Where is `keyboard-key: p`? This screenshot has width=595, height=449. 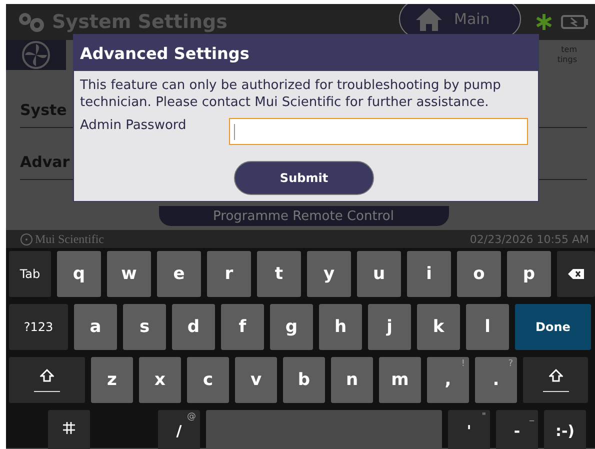 keyboard-key: p is located at coordinates (529, 274).